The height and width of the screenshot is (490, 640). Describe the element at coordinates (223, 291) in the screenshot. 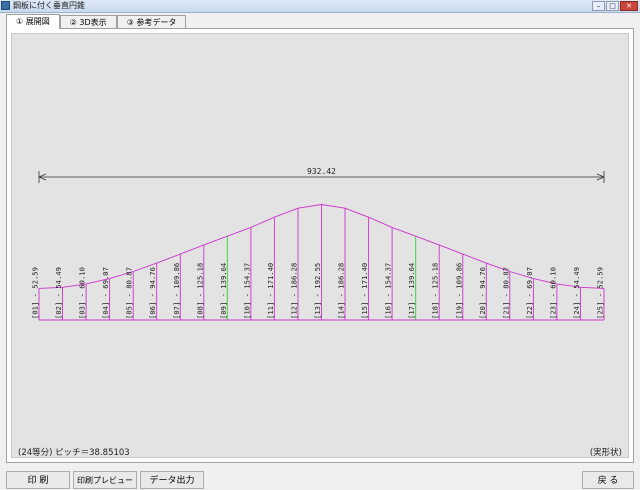

I see `element-line-label: [09] - 139.64` at that location.